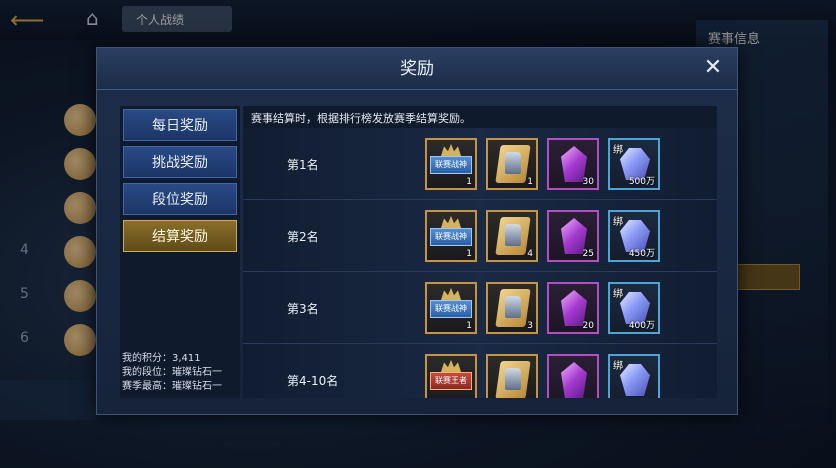  I want to click on reward-description: 赛事结算时，根据排行榜发放赛季结算奖励。, so click(361, 118).